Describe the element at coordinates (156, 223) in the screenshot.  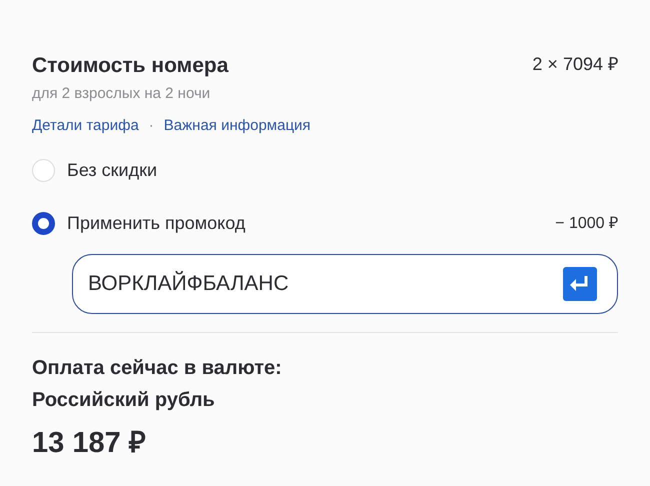
I see `option-label: Применить промокод` at that location.